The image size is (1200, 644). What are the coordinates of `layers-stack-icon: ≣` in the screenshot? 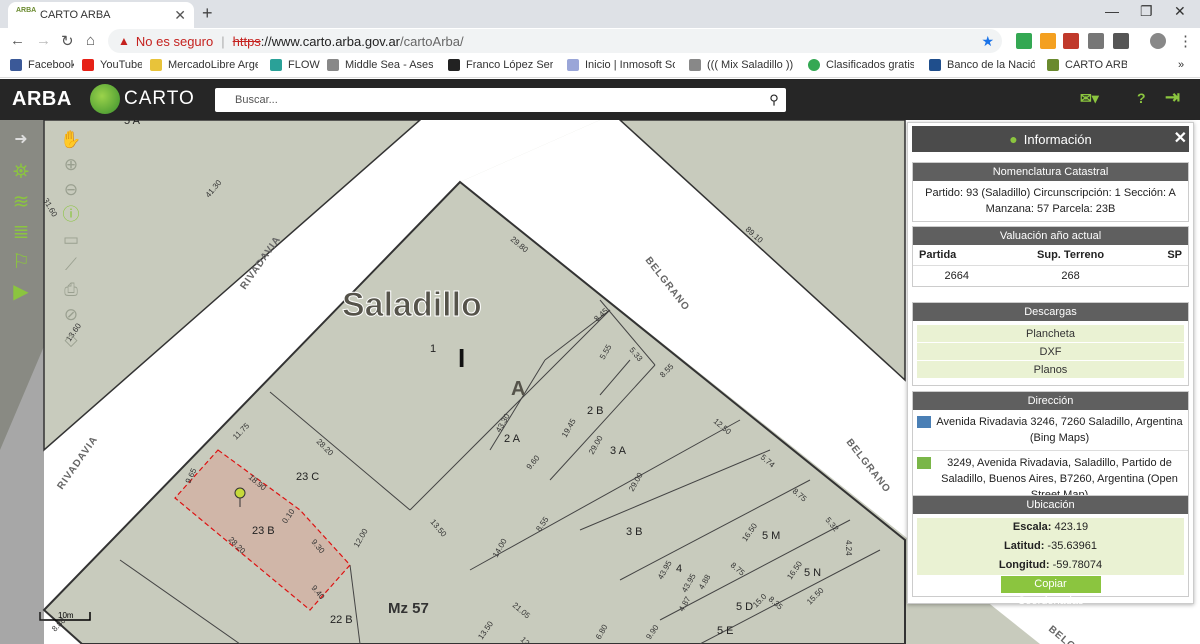 It's located at (21, 232).